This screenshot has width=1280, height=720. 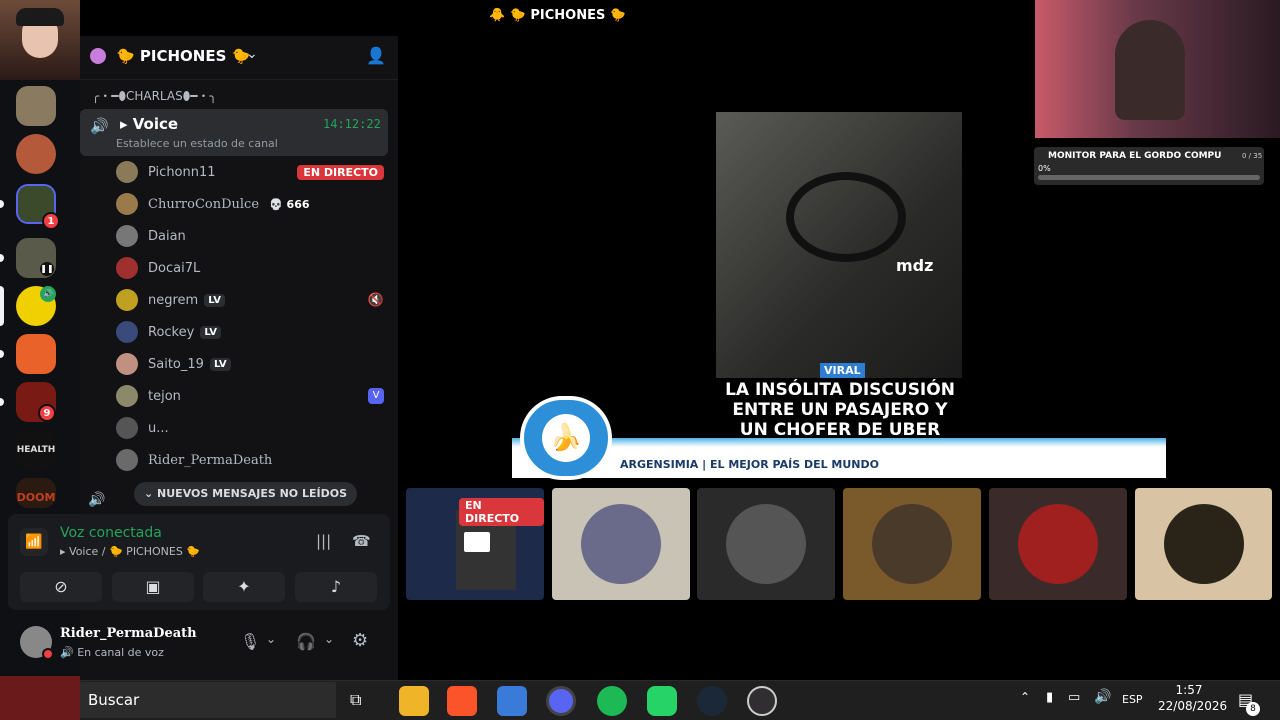 What do you see at coordinates (323, 541) in the screenshot?
I see `noise-suppression-icon: |||` at bounding box center [323, 541].